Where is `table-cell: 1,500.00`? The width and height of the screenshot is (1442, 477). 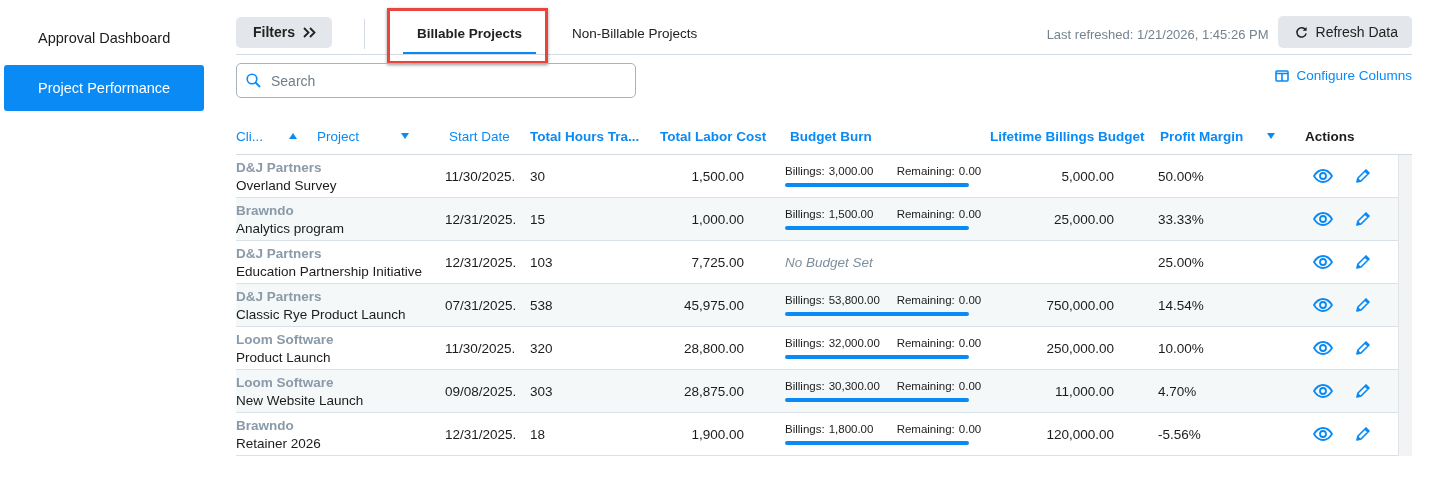 table-cell: 1,500.00 is located at coordinates (717, 176).